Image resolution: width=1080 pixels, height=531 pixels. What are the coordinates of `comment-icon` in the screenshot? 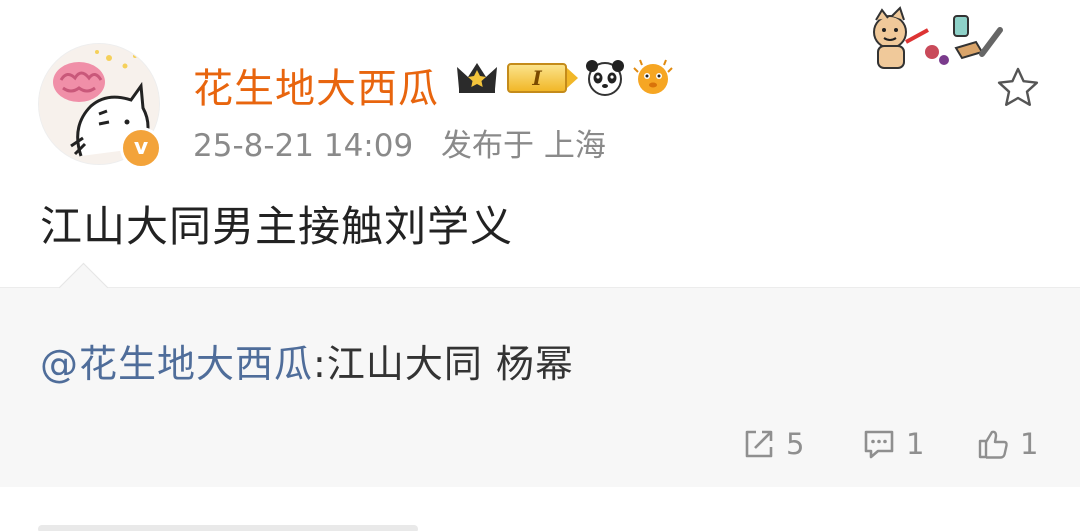 It's located at (879, 444).